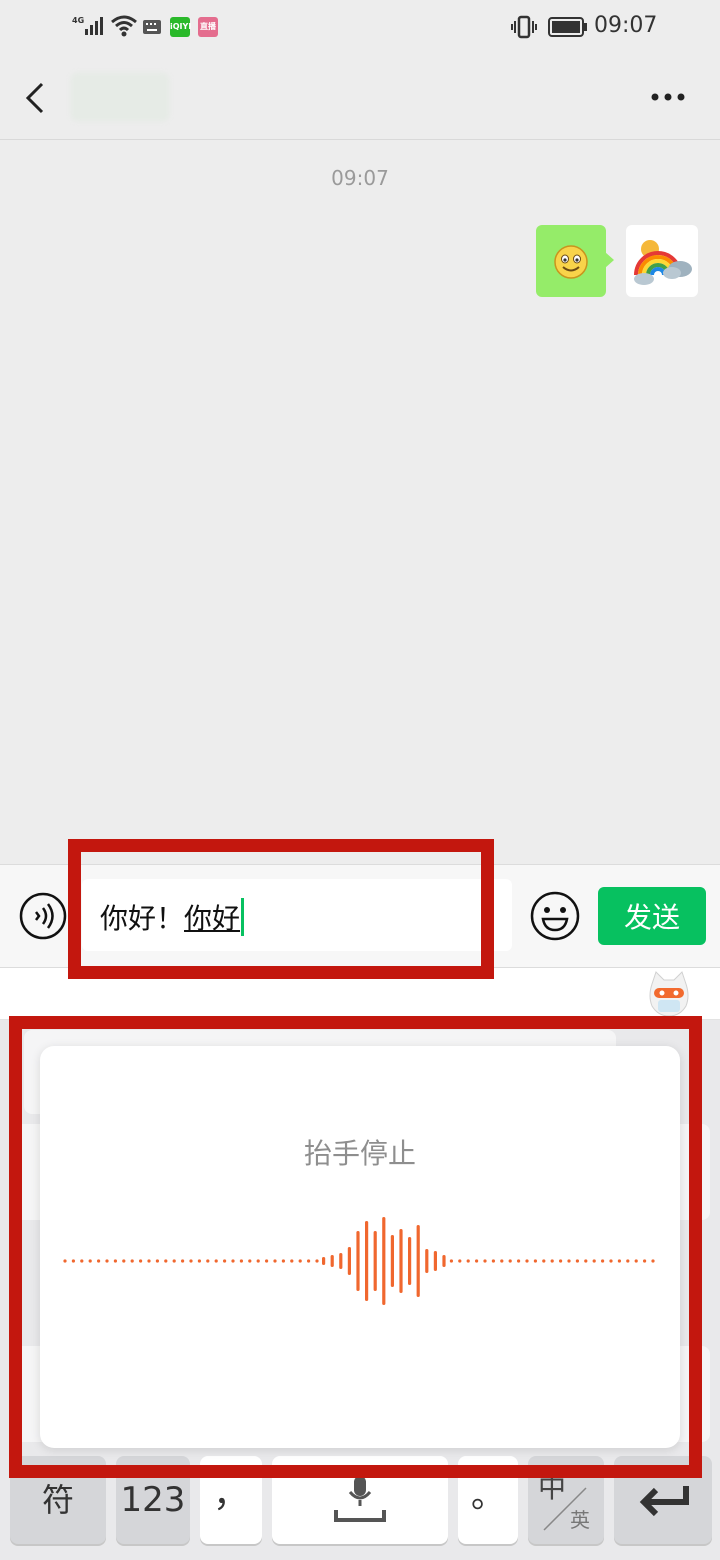 This screenshot has width=720, height=1560. Describe the element at coordinates (78, 20) in the screenshot. I see `network-type: 4G` at that location.